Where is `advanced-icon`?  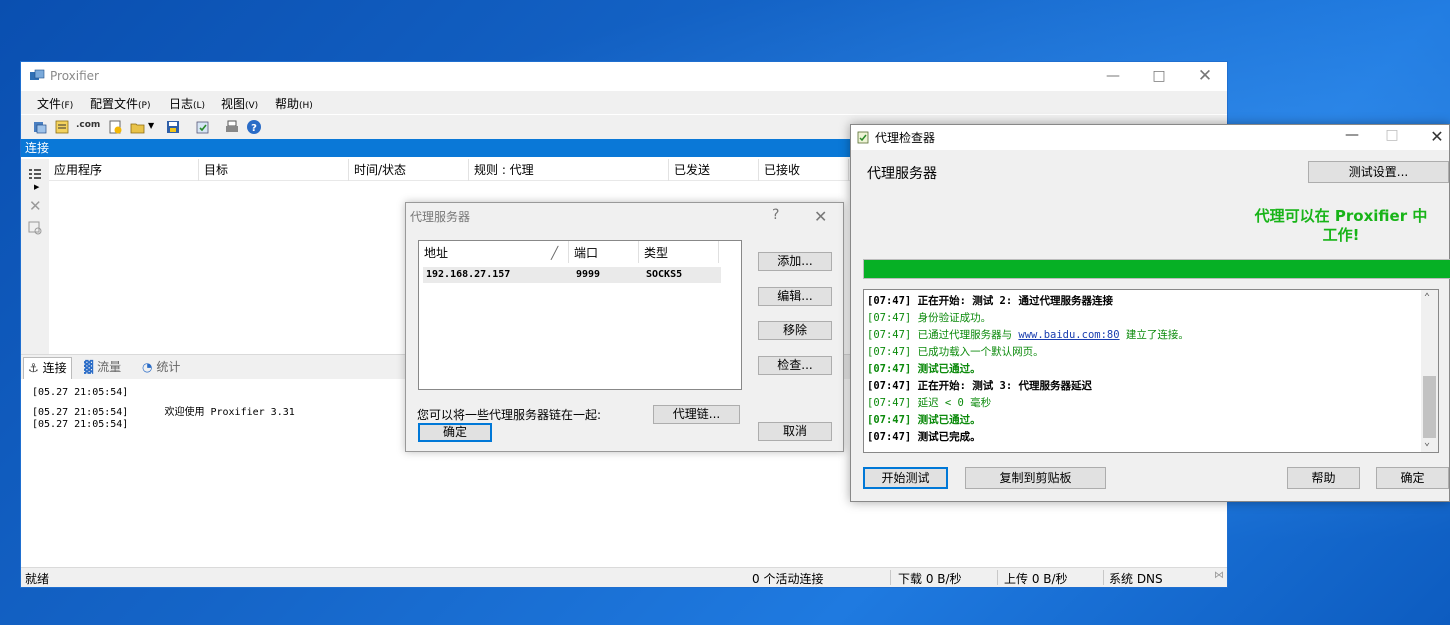 advanced-icon is located at coordinates (203, 127).